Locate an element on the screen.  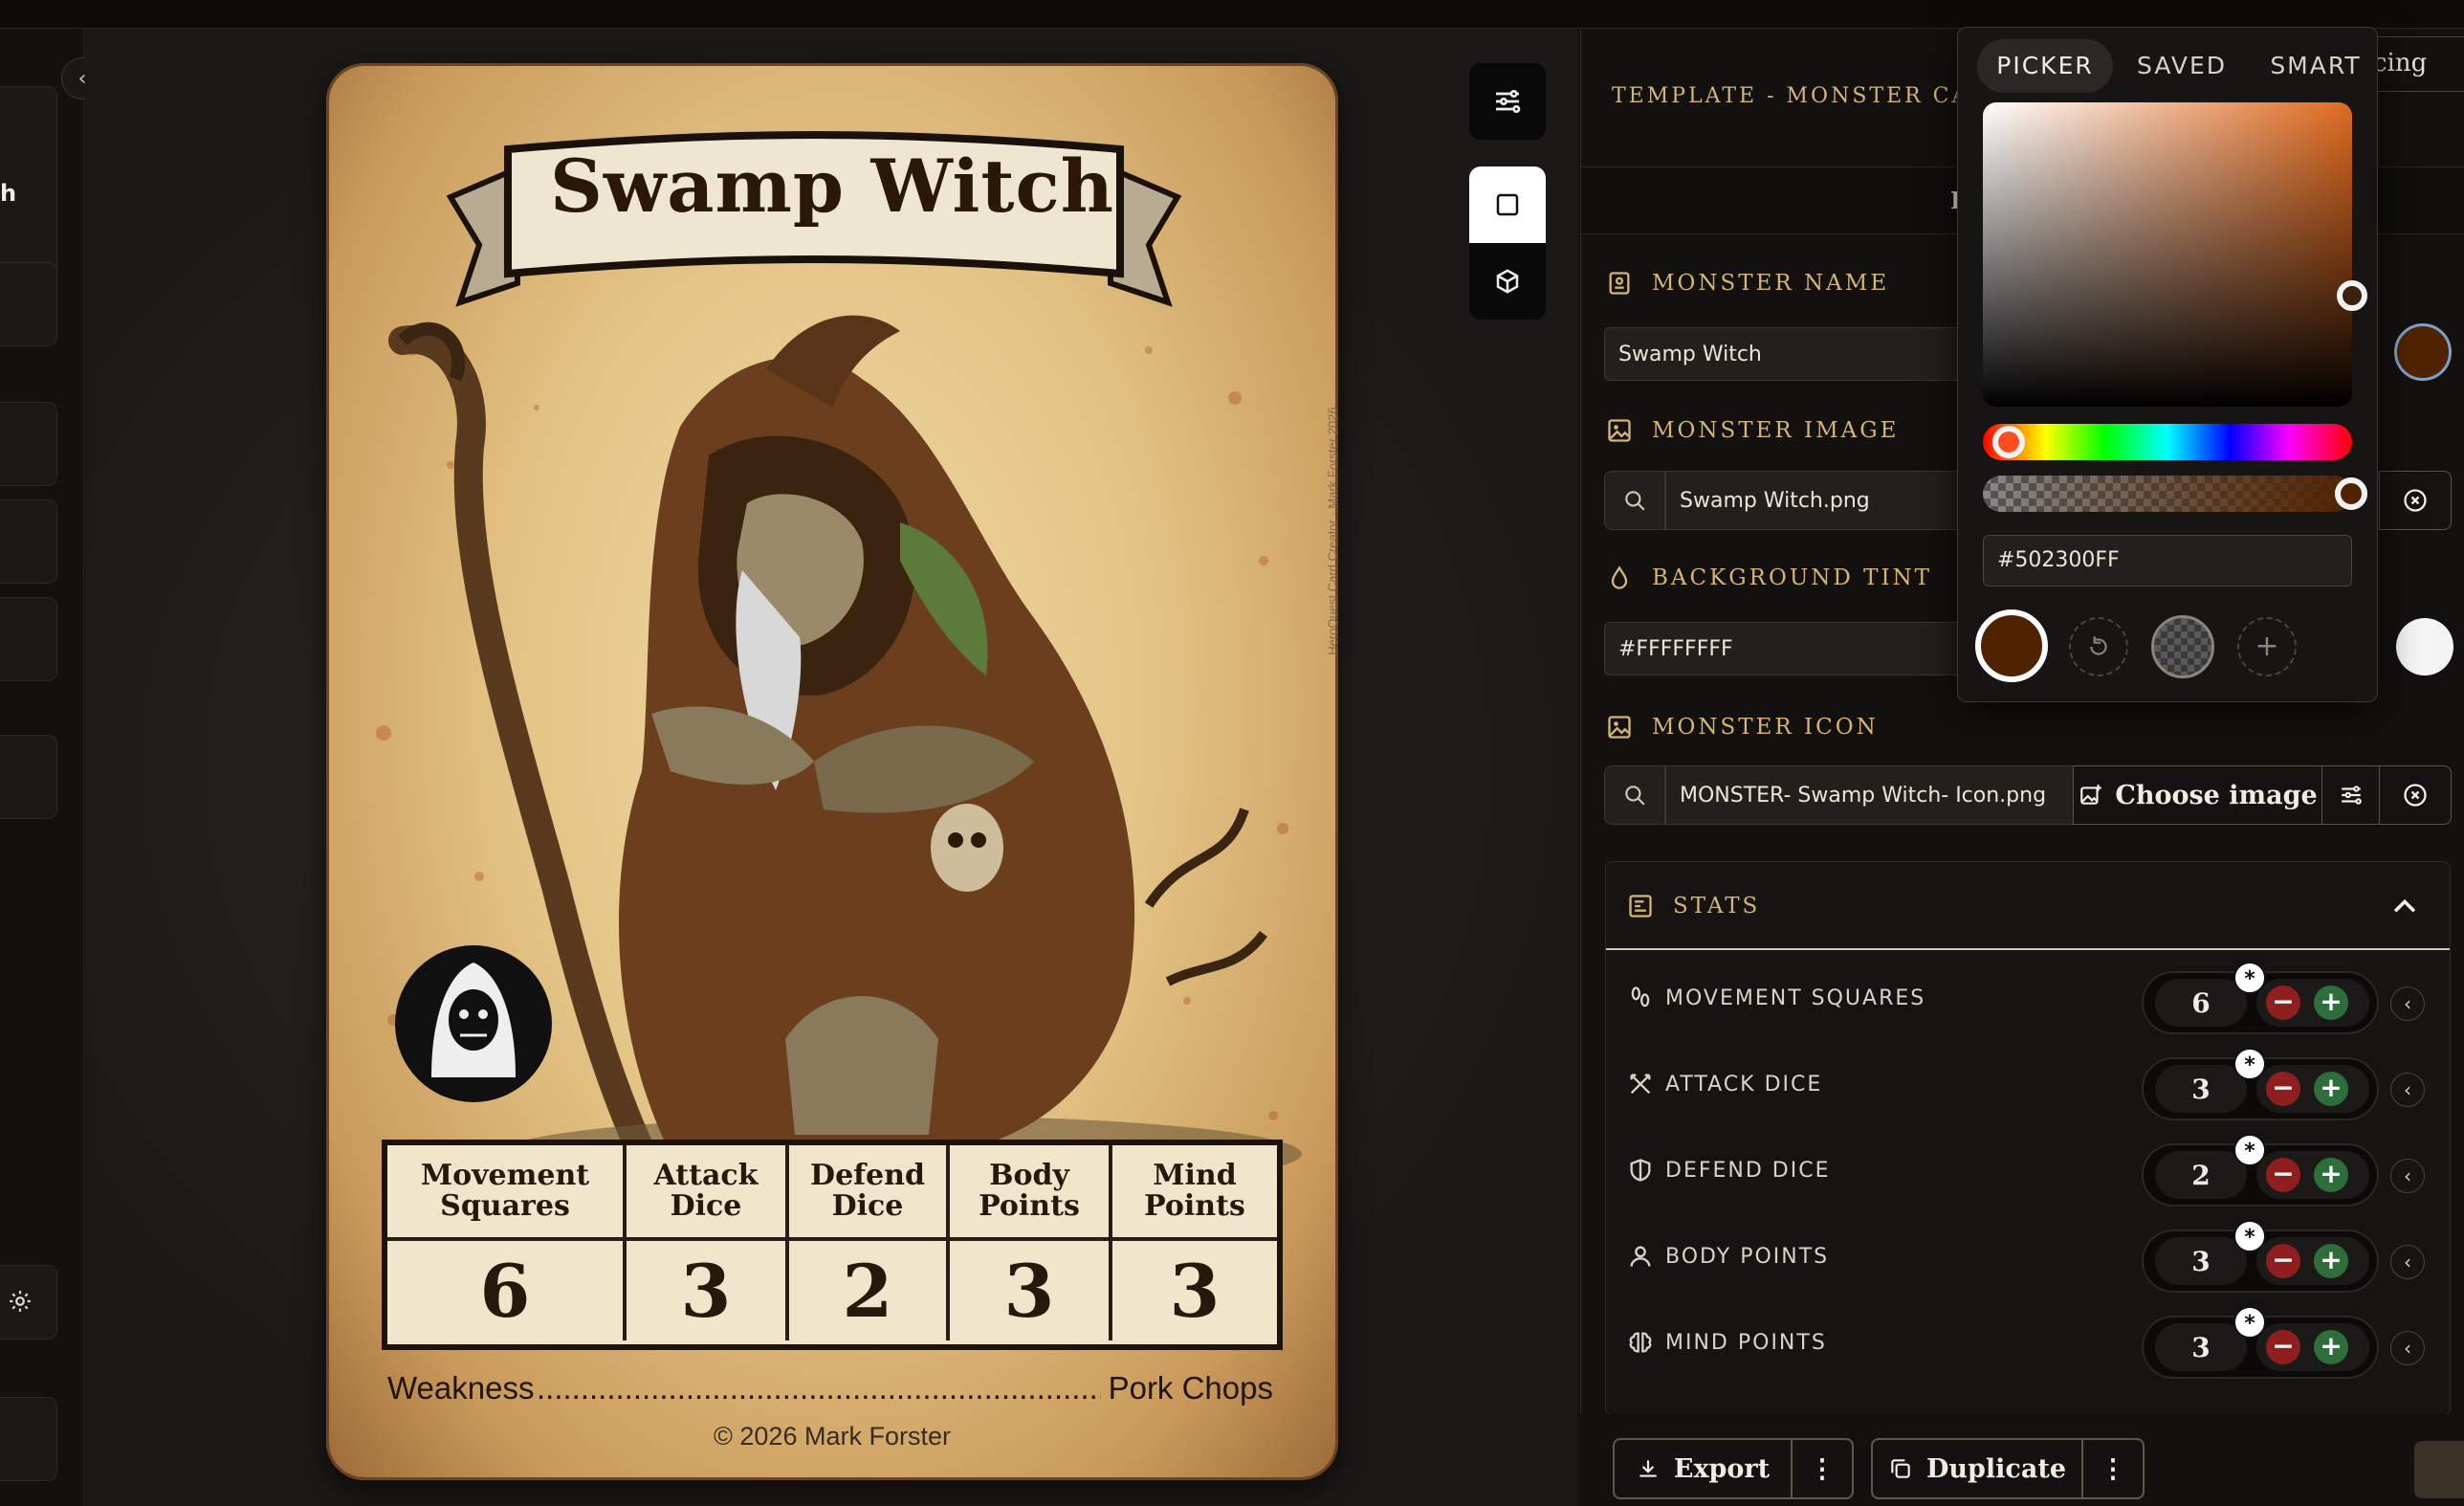
background-tint-swatch is located at coordinates (2424, 646).